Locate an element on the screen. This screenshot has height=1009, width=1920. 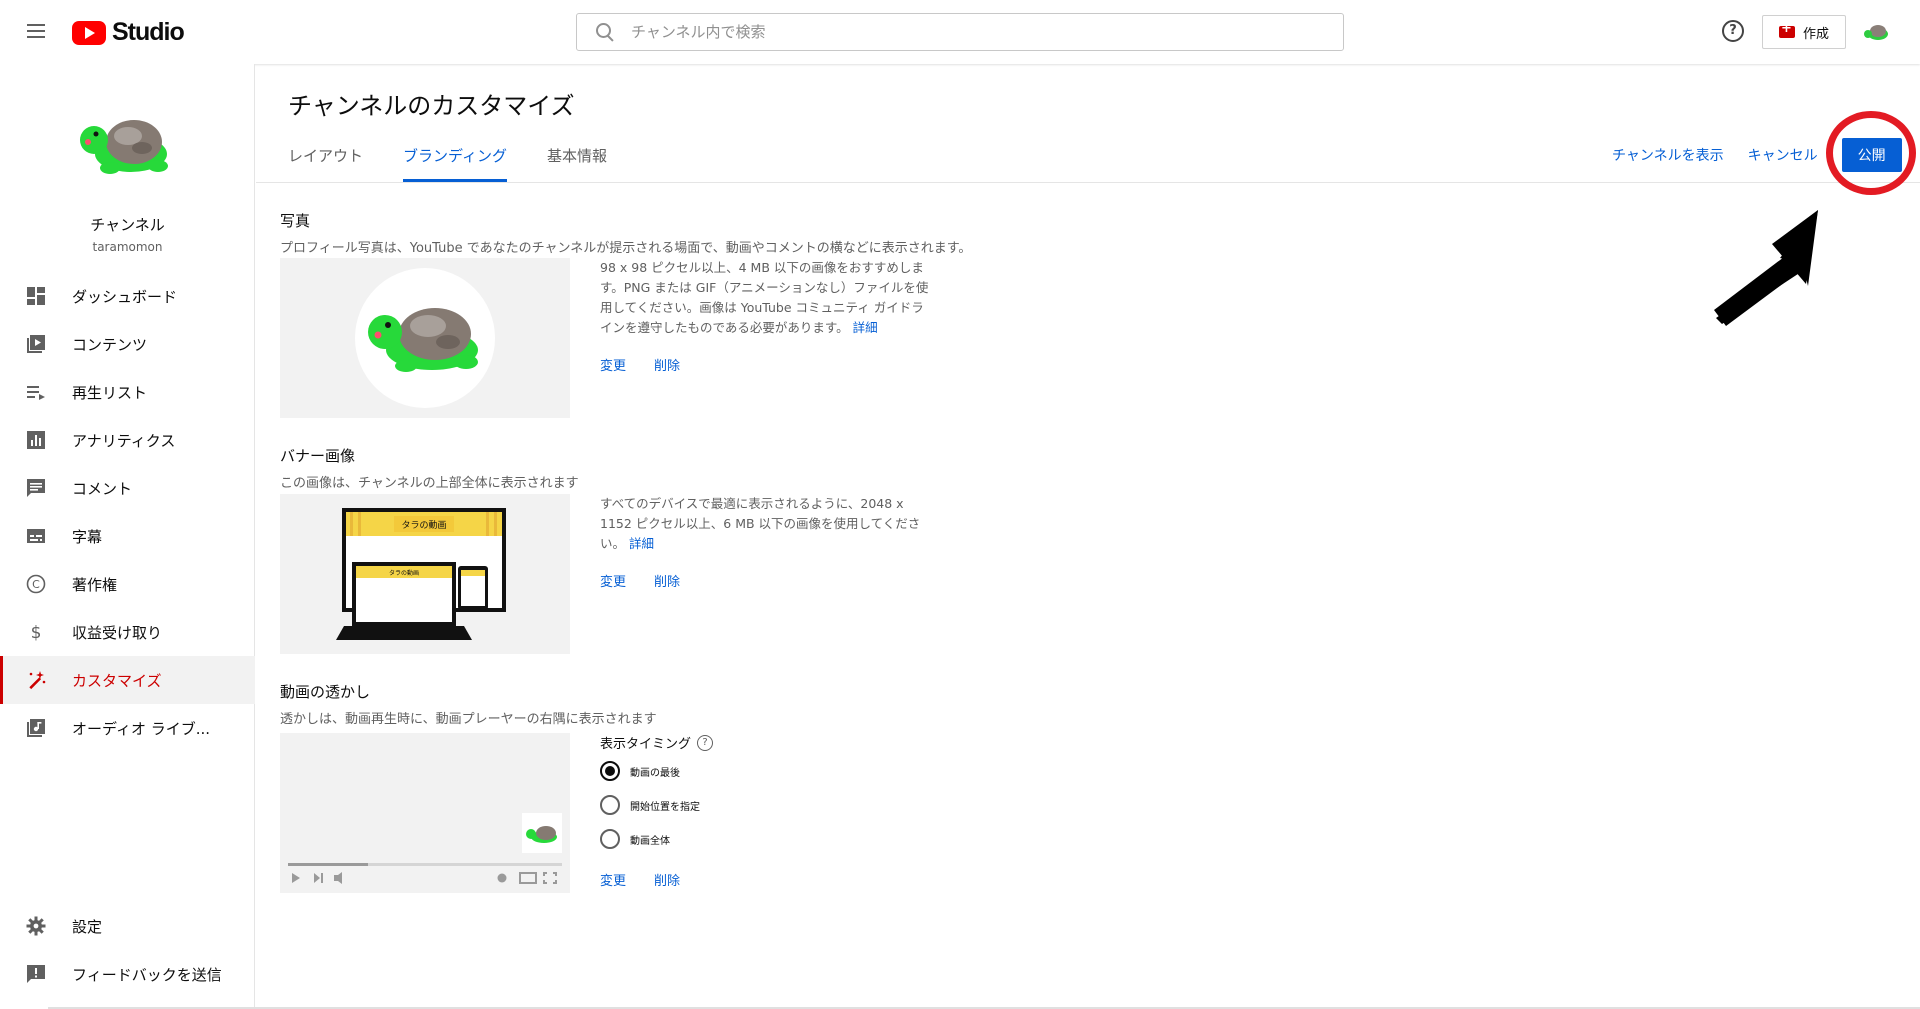
sidebar-item-subtitles: 字幕 is located at coordinates (127, 536).